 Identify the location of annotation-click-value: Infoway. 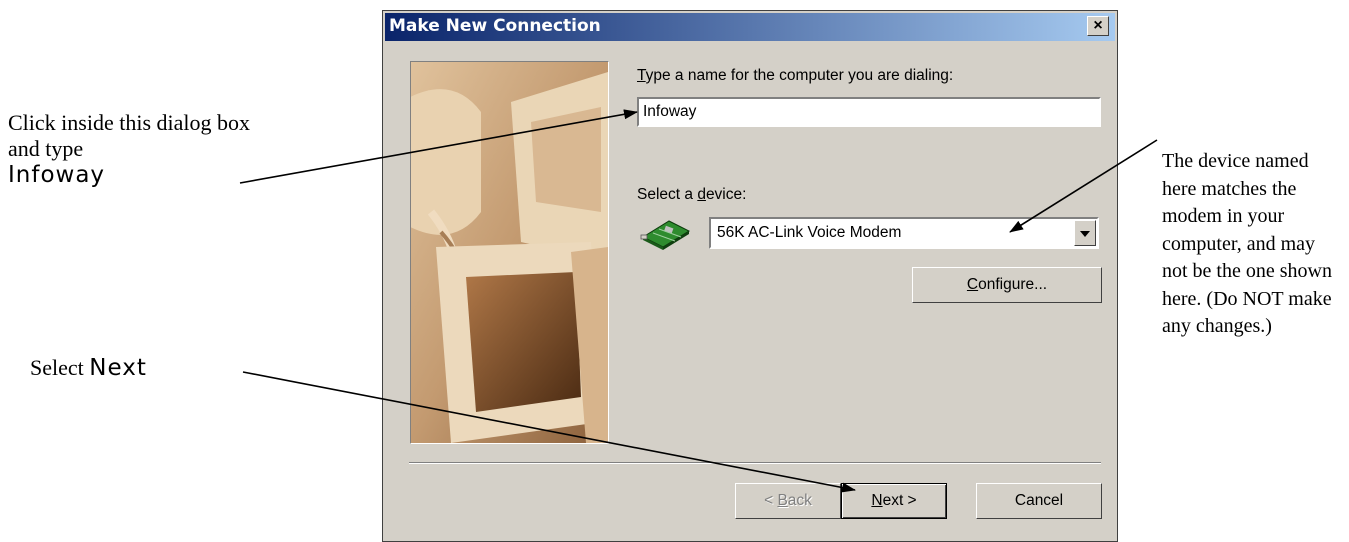
(57, 175).